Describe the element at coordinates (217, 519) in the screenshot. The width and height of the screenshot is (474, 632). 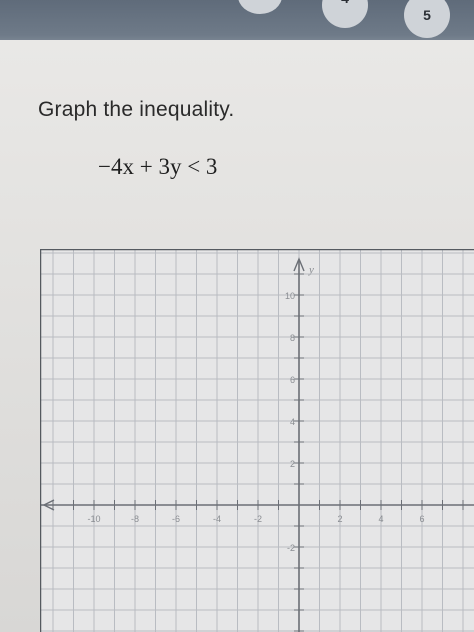
I see `x-tick-label: -4` at that location.